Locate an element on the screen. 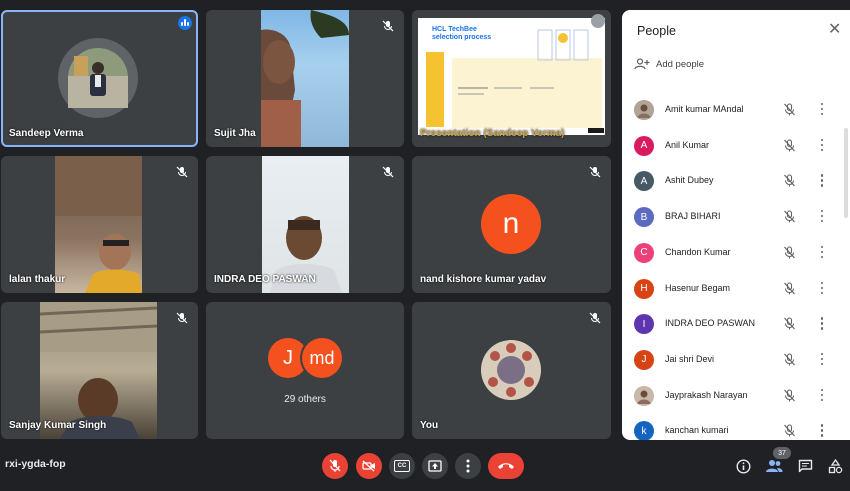  participant-row: Jayprakash Narayan is located at coordinates (736, 396).